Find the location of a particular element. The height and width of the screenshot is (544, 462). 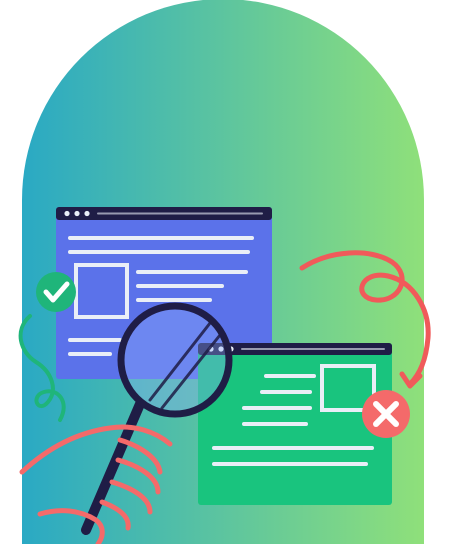

check-badge is located at coordinates (56, 292).